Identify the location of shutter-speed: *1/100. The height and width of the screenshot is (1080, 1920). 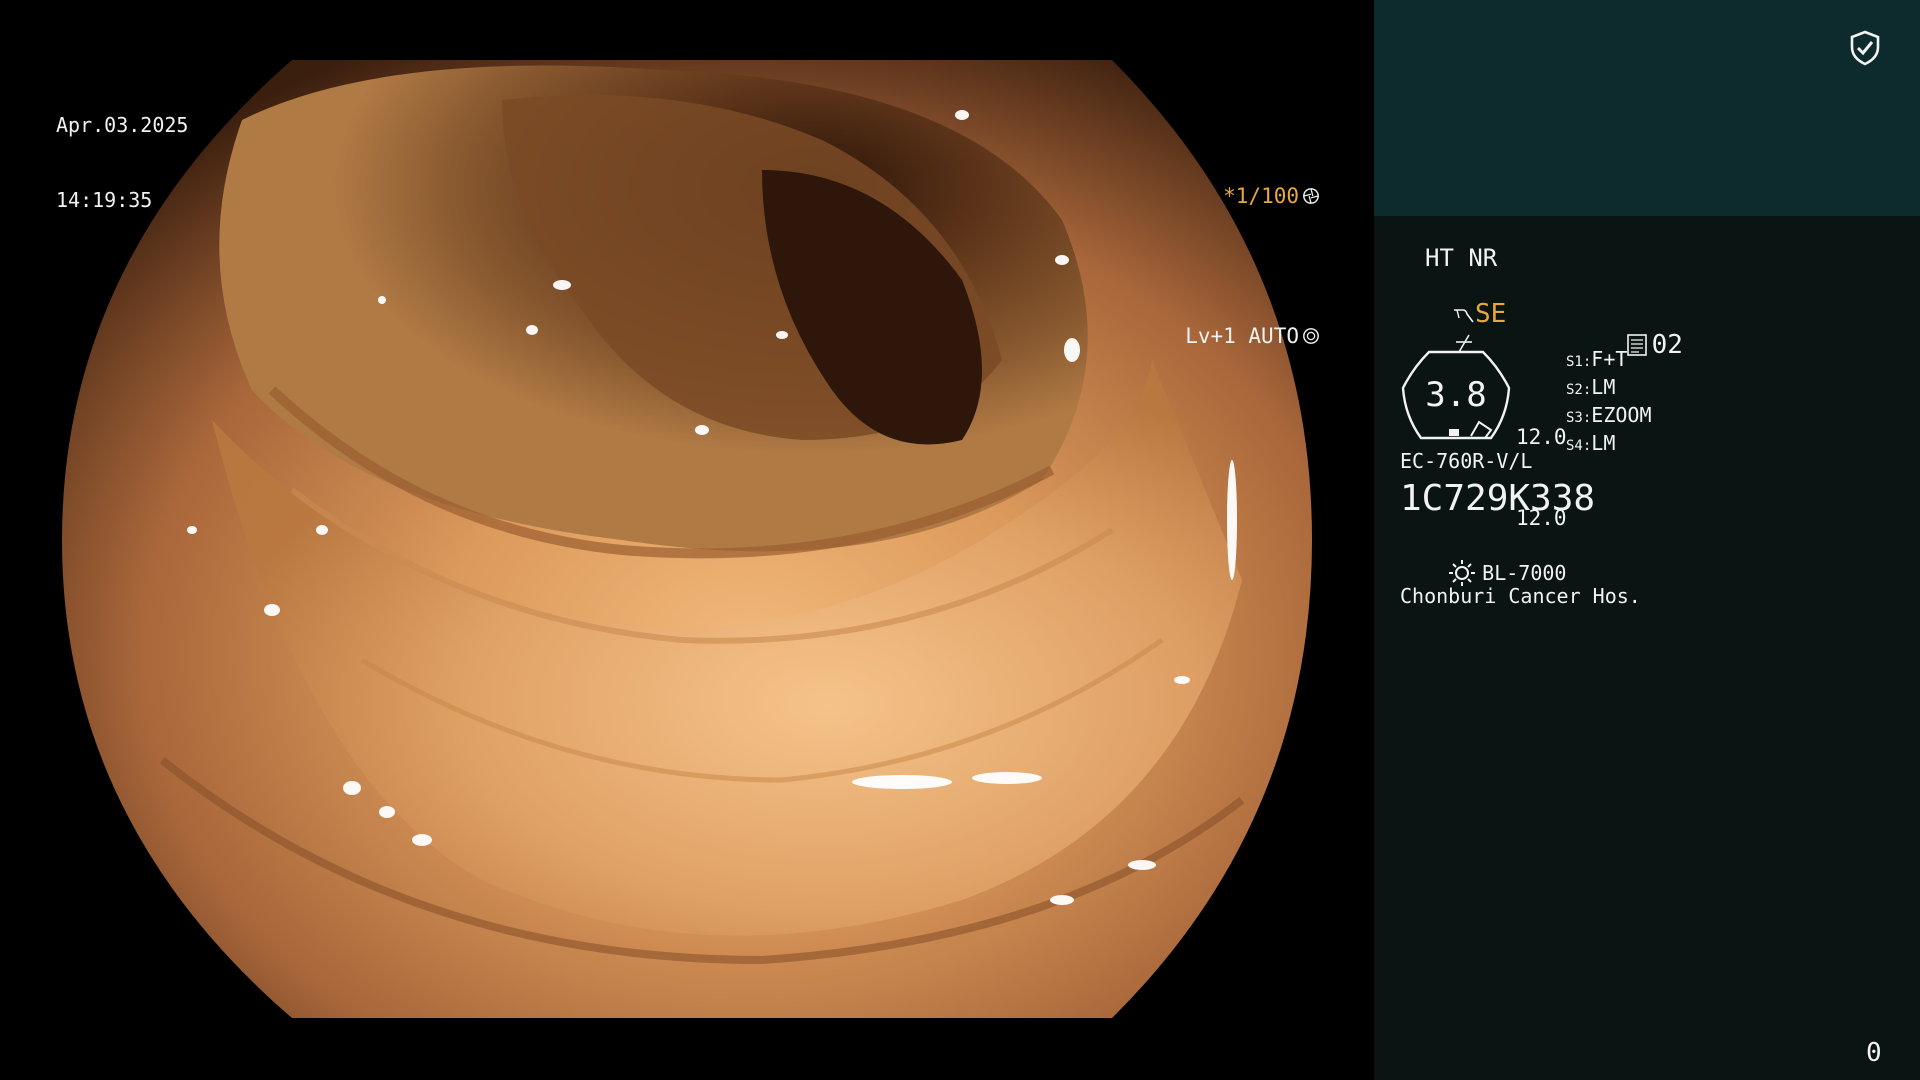
(1261, 196).